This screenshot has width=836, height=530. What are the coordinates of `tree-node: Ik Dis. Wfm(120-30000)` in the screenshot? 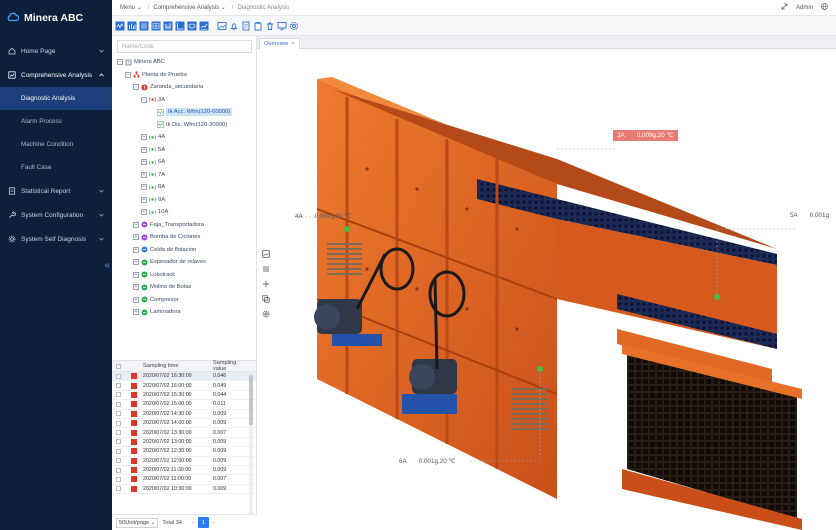 It's located at (186, 125).